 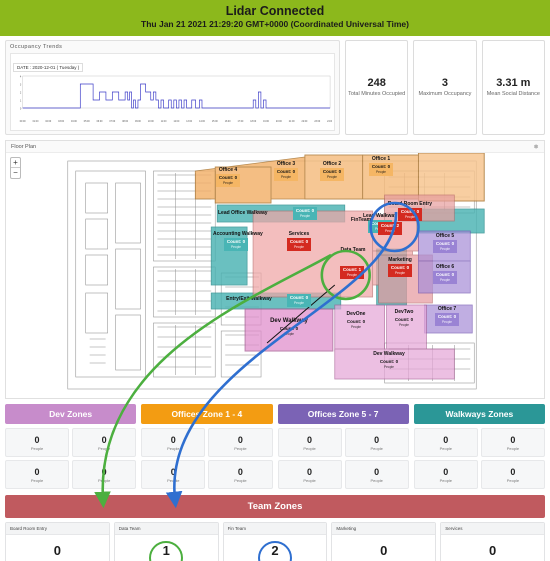 I want to click on data-team-highlight-circle, so click(x=345, y=275).